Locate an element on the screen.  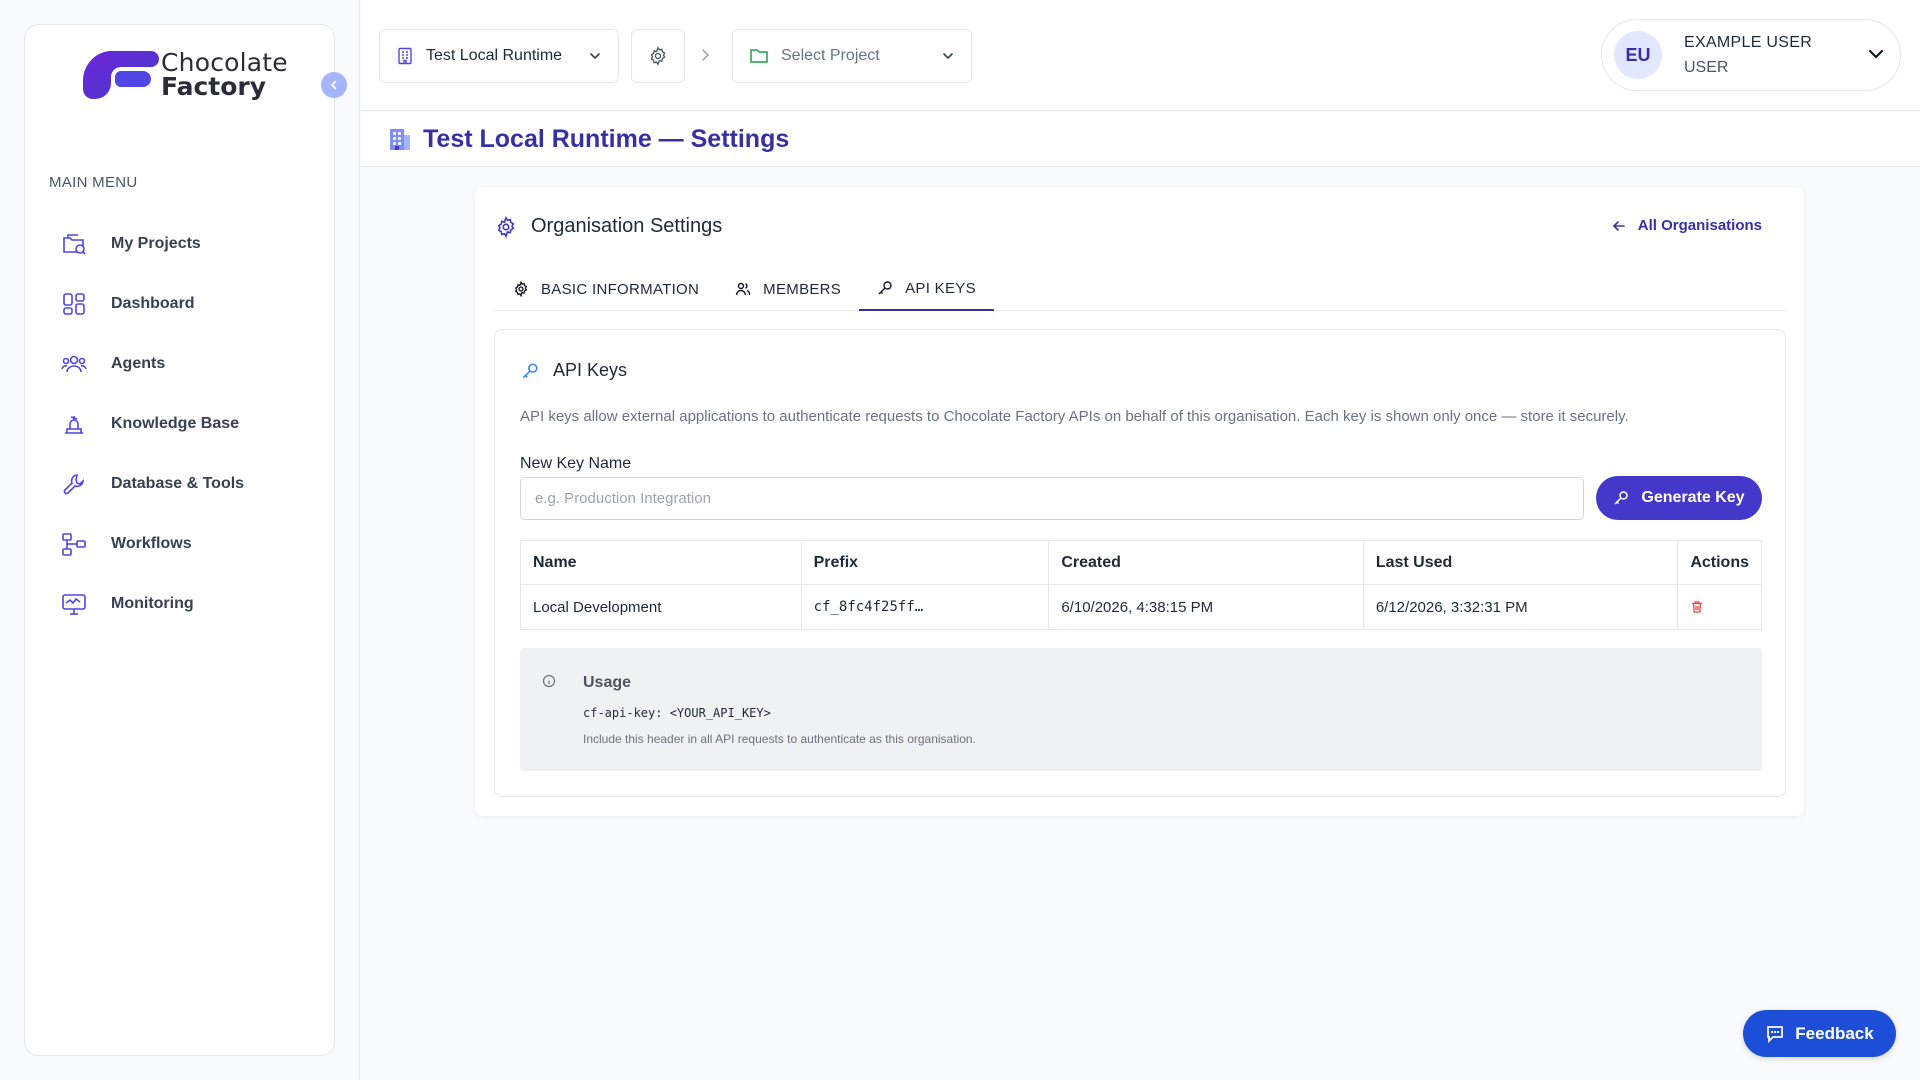
key-last-used-cell: 6/12/2026, 3:32:31 PM is located at coordinates (1520, 607).